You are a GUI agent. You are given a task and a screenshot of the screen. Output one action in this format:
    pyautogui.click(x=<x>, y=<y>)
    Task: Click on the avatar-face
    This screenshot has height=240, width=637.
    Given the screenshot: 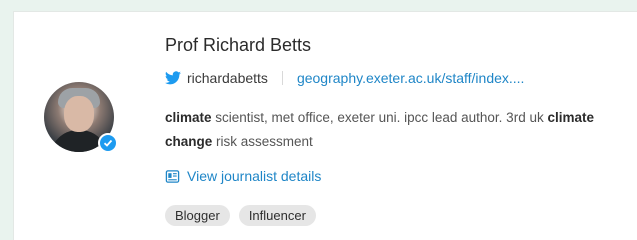 What is the action you would take?
    pyautogui.click(x=79, y=114)
    